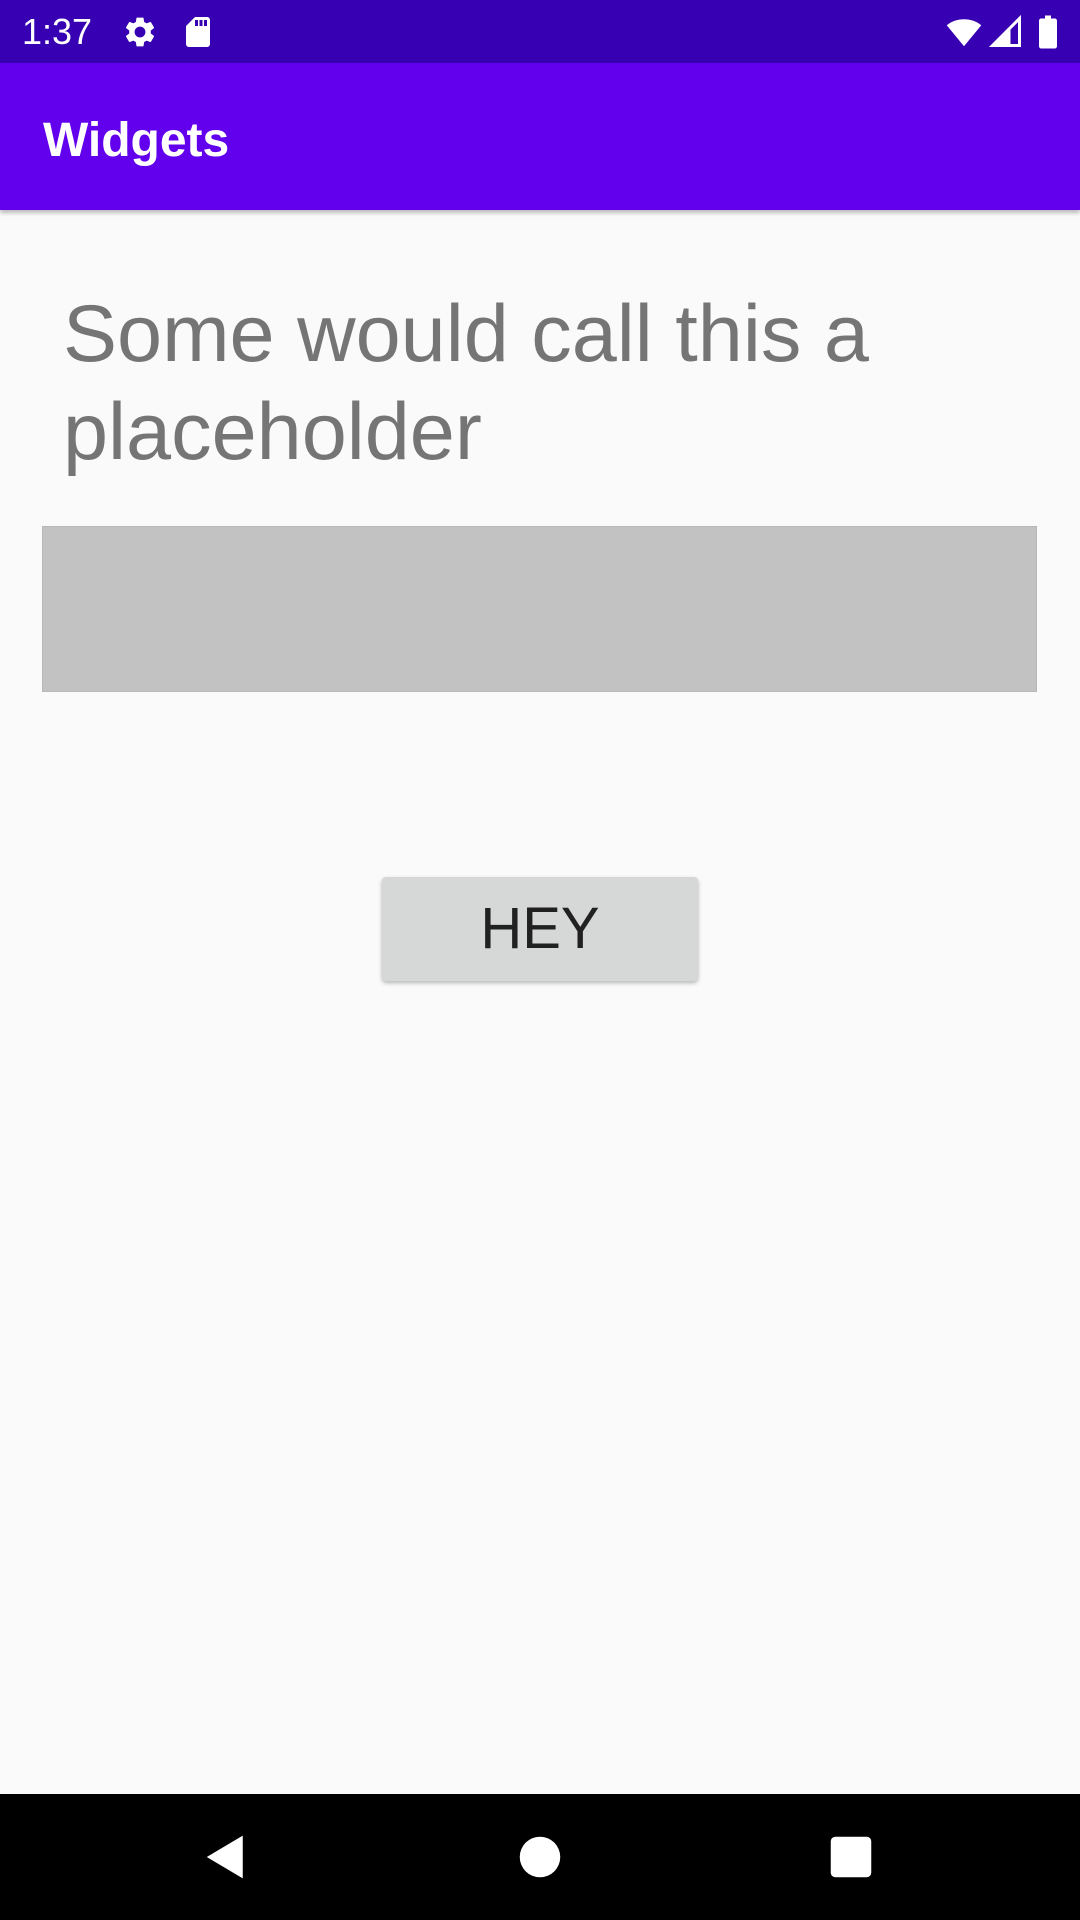 The height and width of the screenshot is (1920, 1080). Describe the element at coordinates (57, 31) in the screenshot. I see `status-time: 1:37` at that location.